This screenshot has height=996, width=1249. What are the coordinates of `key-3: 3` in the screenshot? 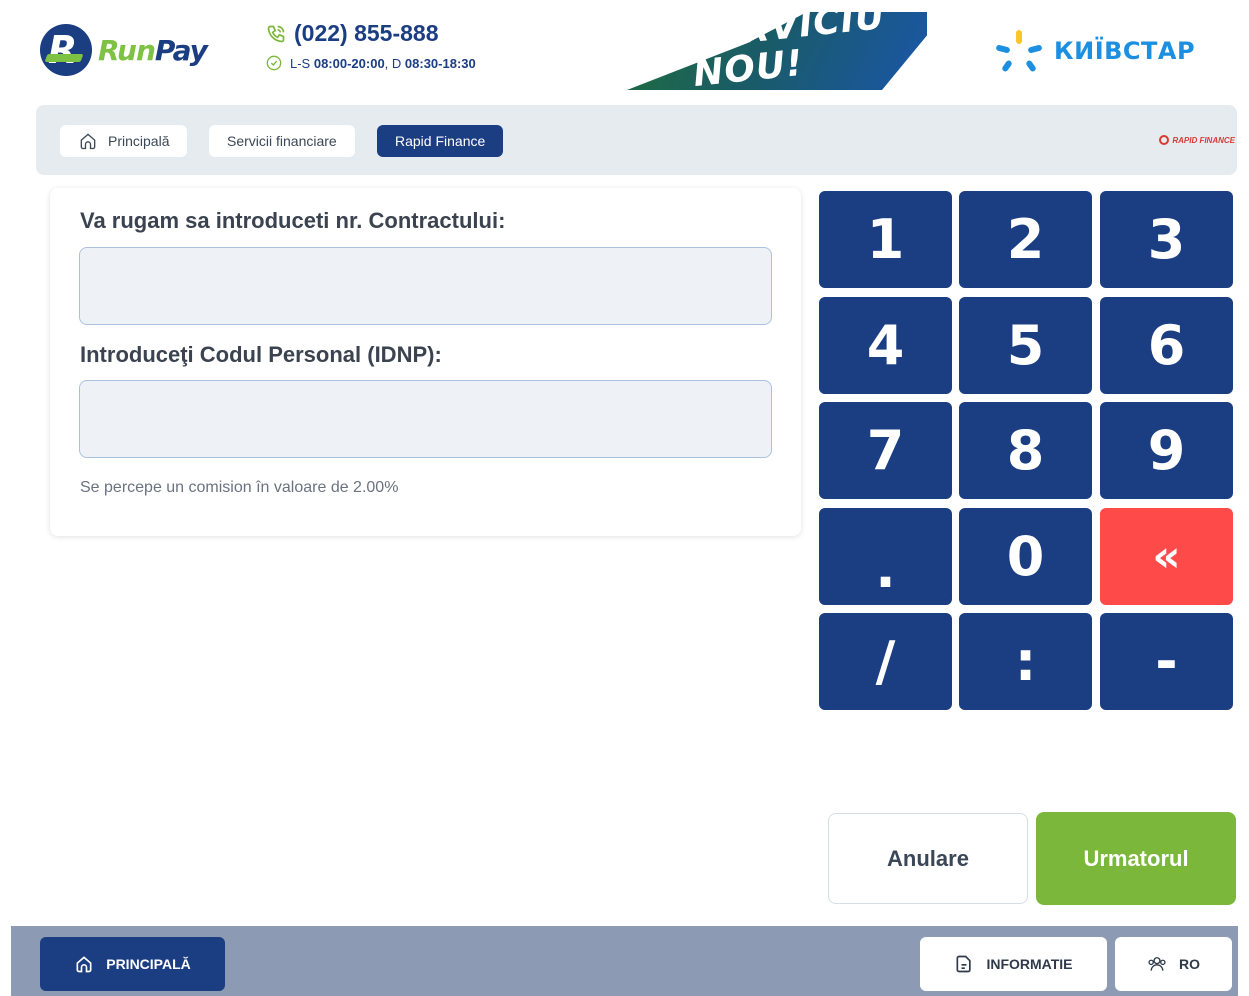 It's located at (1166, 239).